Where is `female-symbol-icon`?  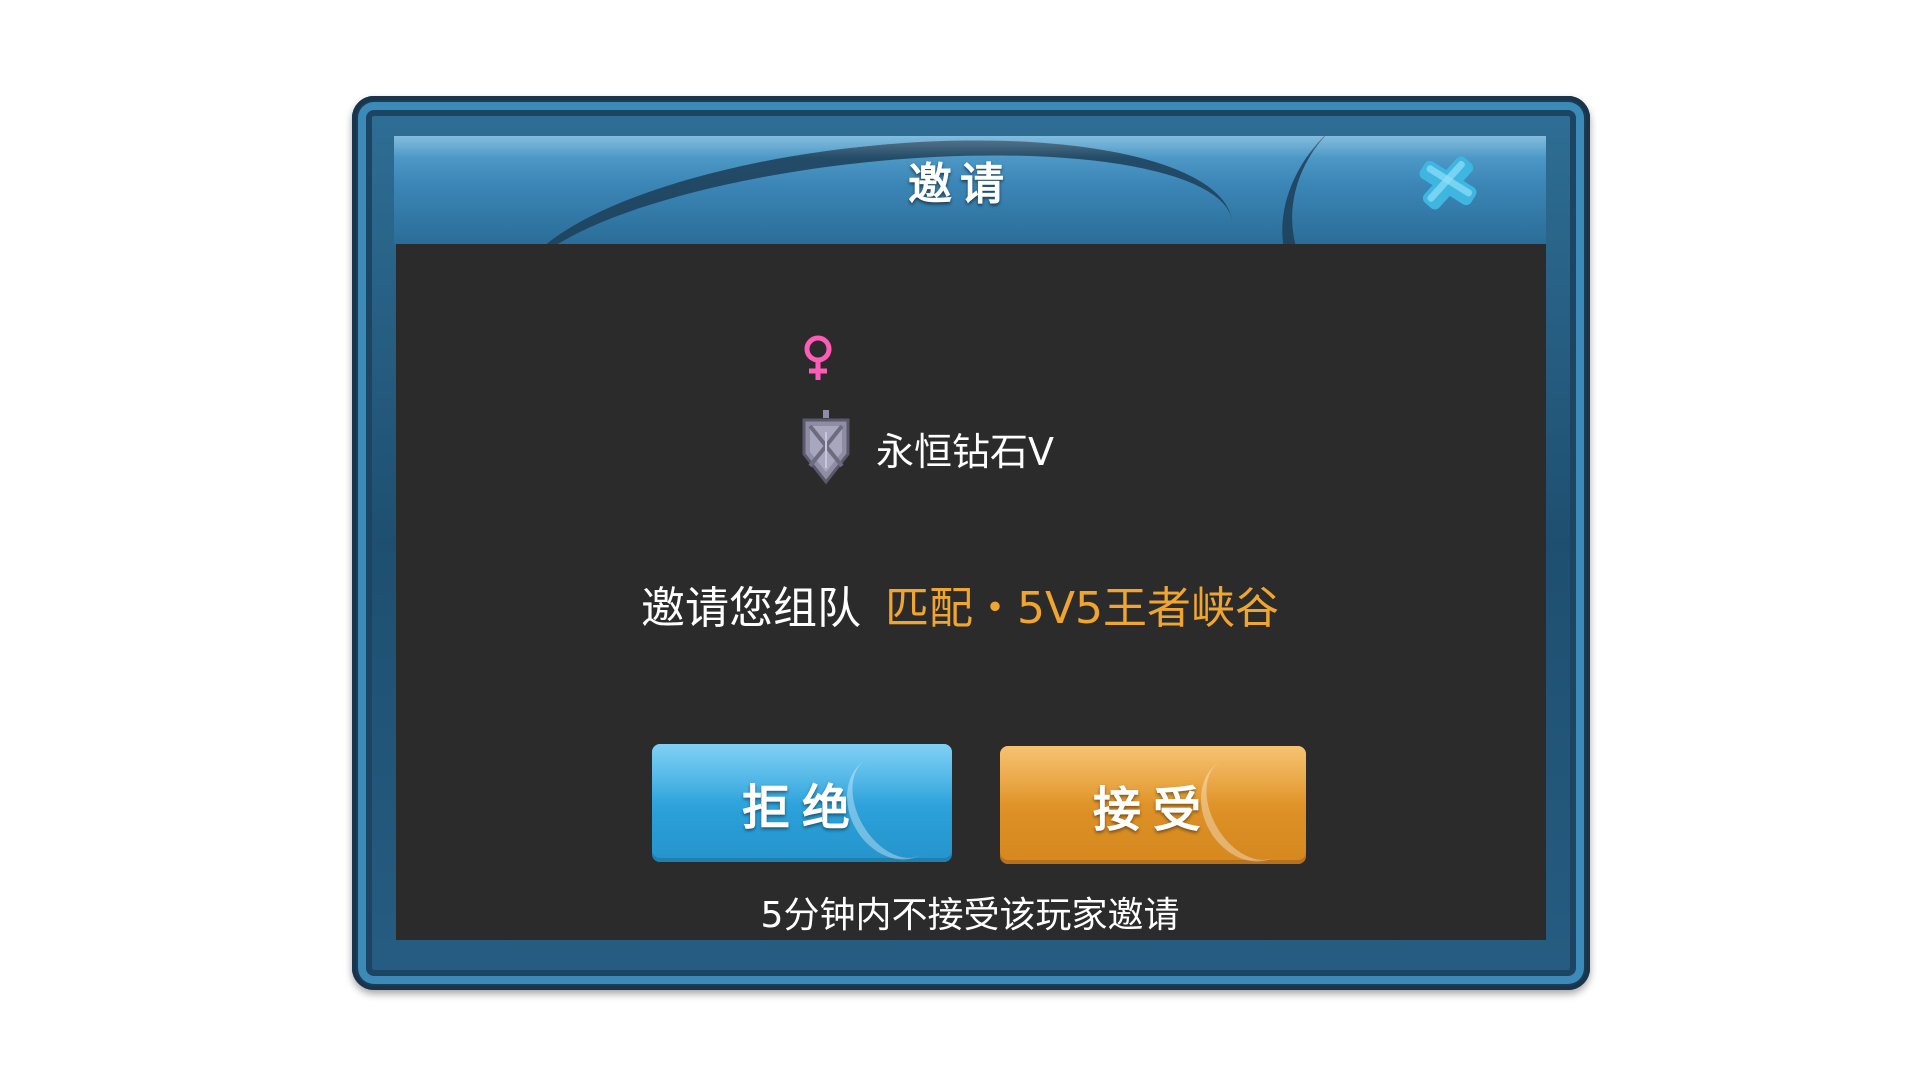
female-symbol-icon is located at coordinates (818, 358).